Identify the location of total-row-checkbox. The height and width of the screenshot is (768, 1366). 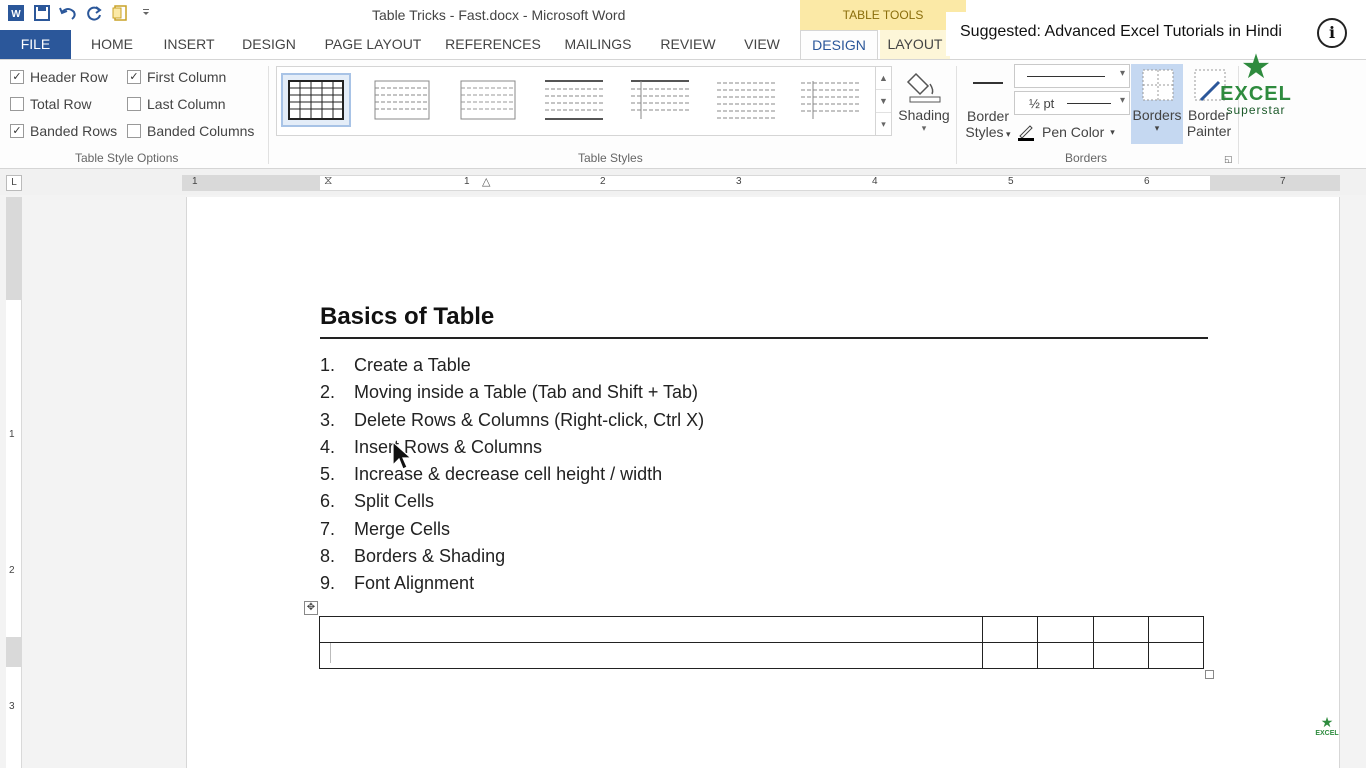
(17, 104).